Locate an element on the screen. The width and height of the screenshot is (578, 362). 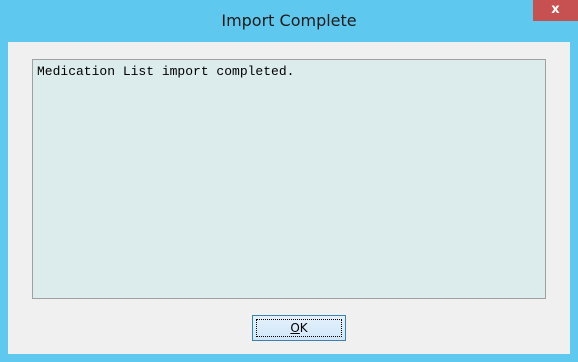
ok-button: OK is located at coordinates (299, 328).